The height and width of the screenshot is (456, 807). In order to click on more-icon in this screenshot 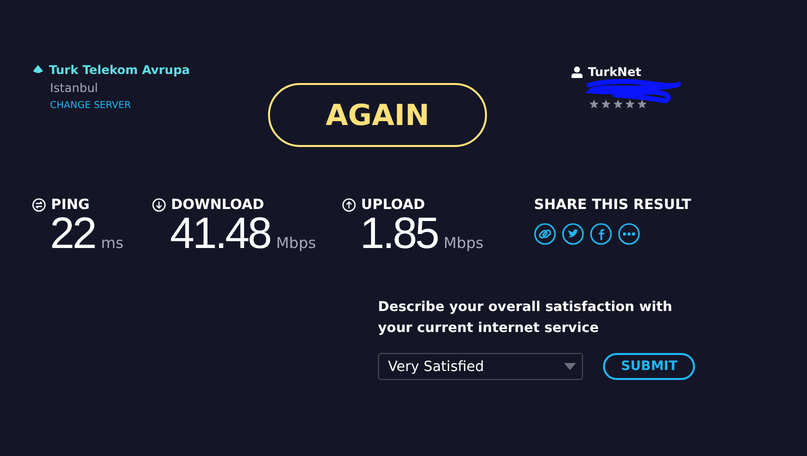, I will do `click(629, 234)`.